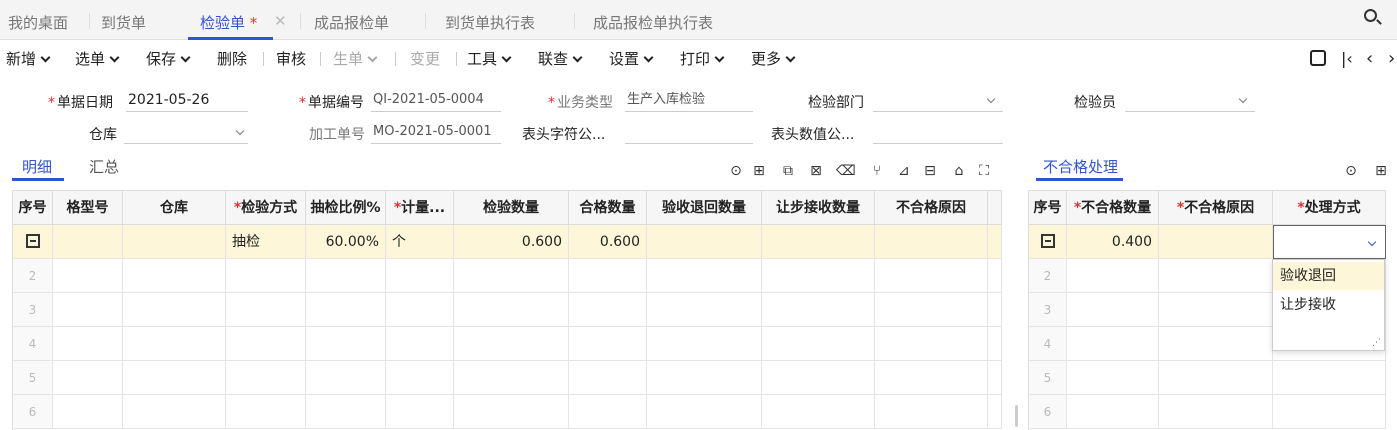  I want to click on resize-handle-icon: ⋰, so click(1376, 343).